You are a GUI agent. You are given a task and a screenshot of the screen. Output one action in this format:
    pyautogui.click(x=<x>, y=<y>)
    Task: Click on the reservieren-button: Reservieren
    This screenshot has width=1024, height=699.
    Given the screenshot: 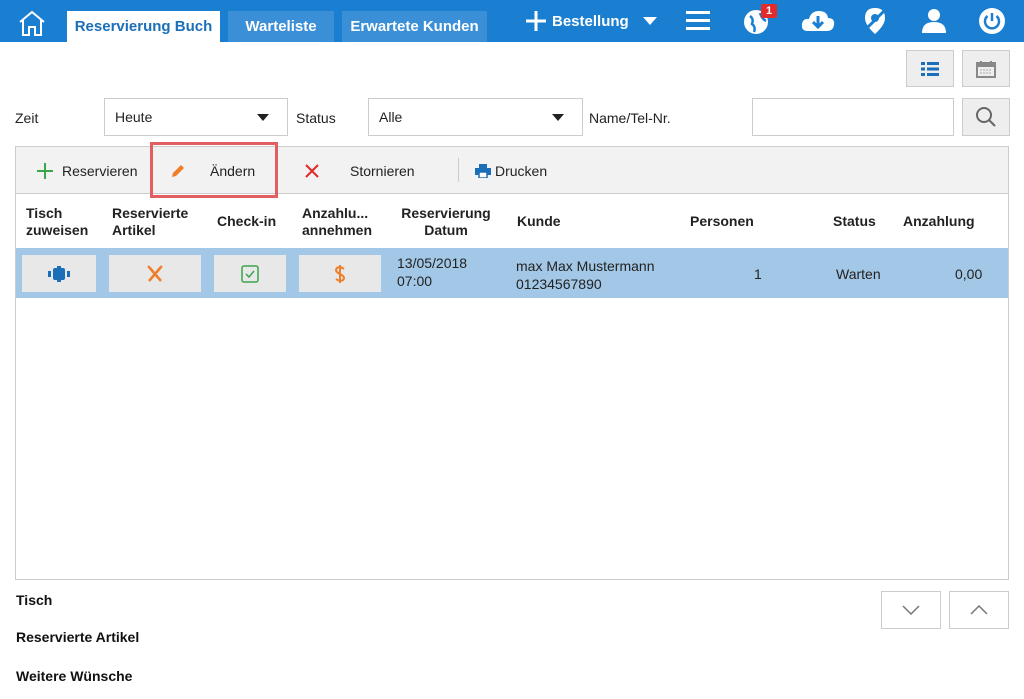 What is the action you would take?
    pyautogui.click(x=86, y=170)
    